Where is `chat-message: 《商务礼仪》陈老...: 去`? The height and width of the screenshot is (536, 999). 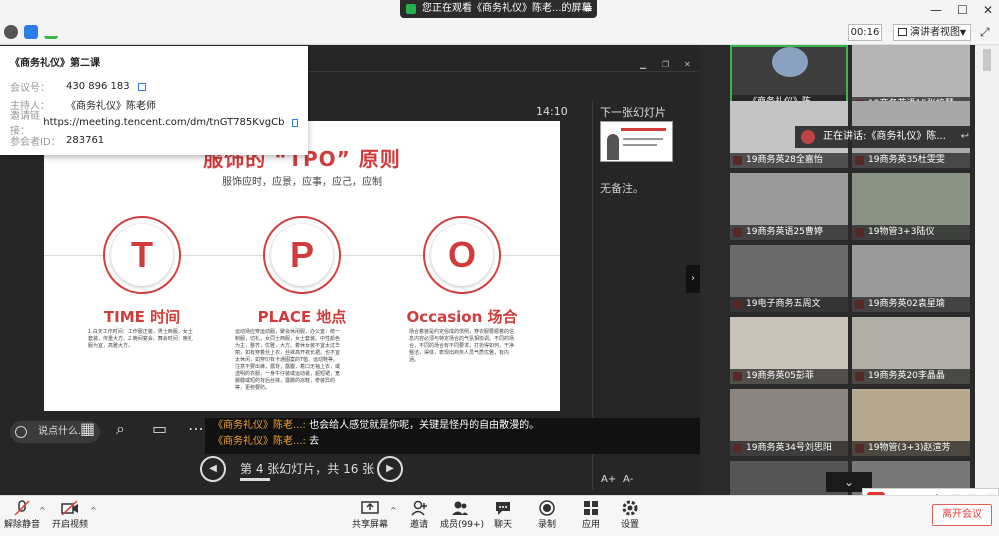
chat-message: 《商务礼仪》陈老...: 去 is located at coordinates (452, 442).